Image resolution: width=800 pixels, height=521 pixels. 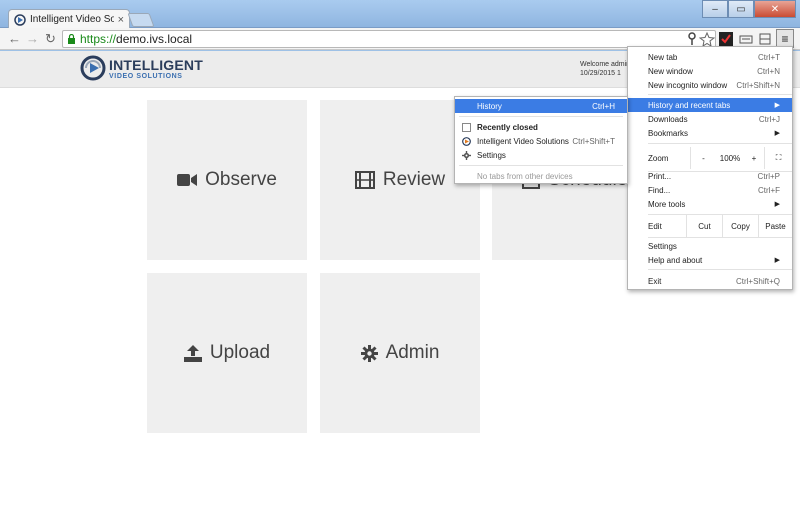 What do you see at coordinates (778, 158) in the screenshot?
I see `fullscreen-icon: ⛶` at bounding box center [778, 158].